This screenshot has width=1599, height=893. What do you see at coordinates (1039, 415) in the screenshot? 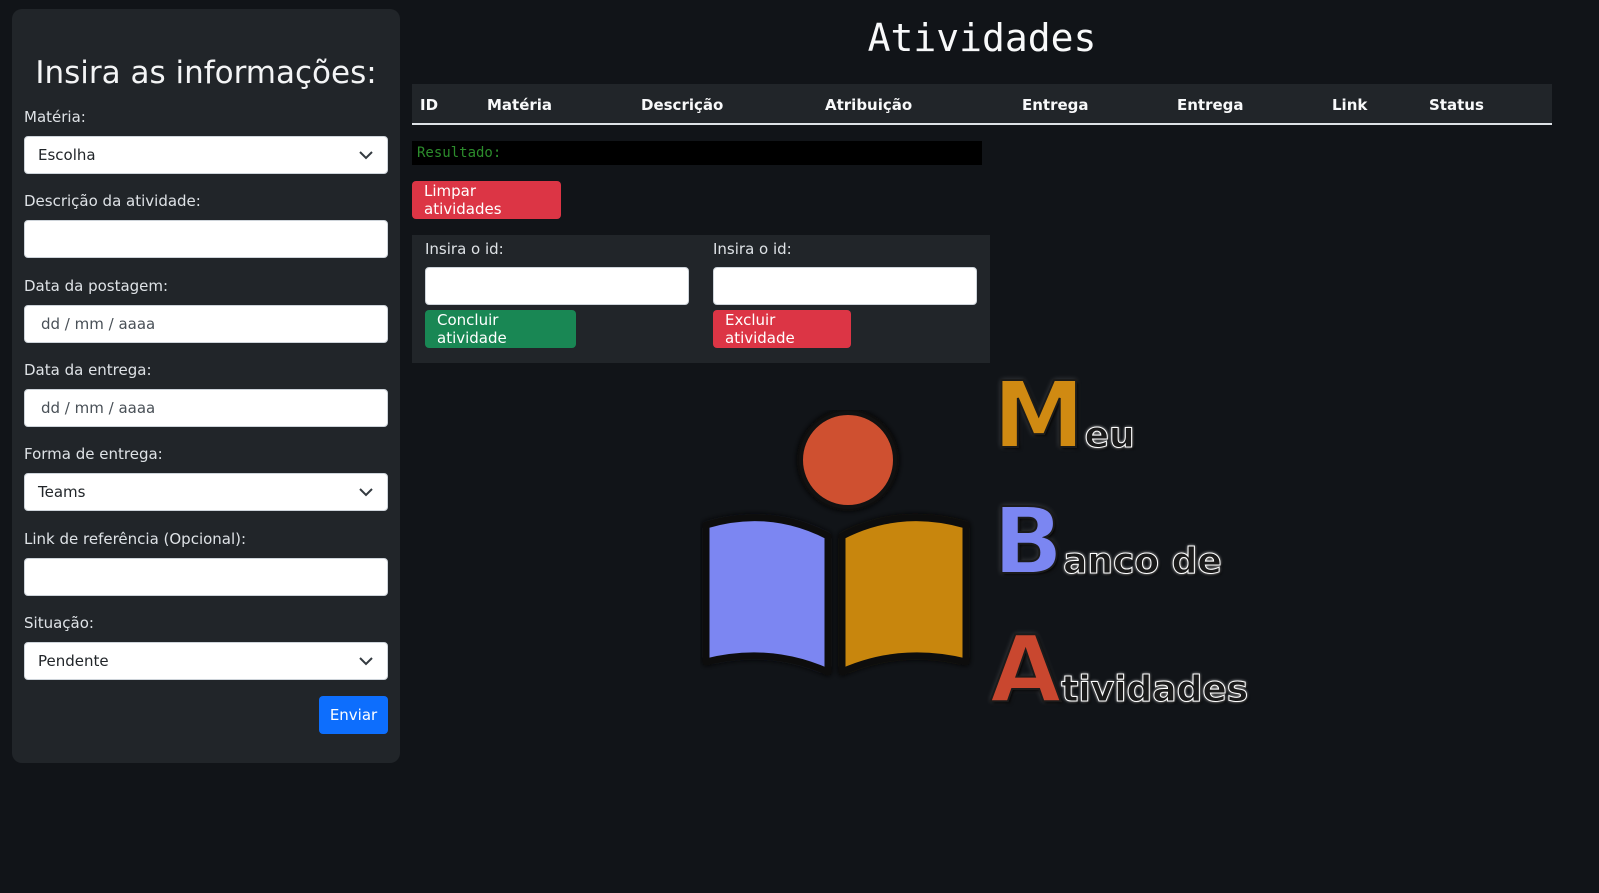
I see `logo-letter-m: M` at bounding box center [1039, 415].